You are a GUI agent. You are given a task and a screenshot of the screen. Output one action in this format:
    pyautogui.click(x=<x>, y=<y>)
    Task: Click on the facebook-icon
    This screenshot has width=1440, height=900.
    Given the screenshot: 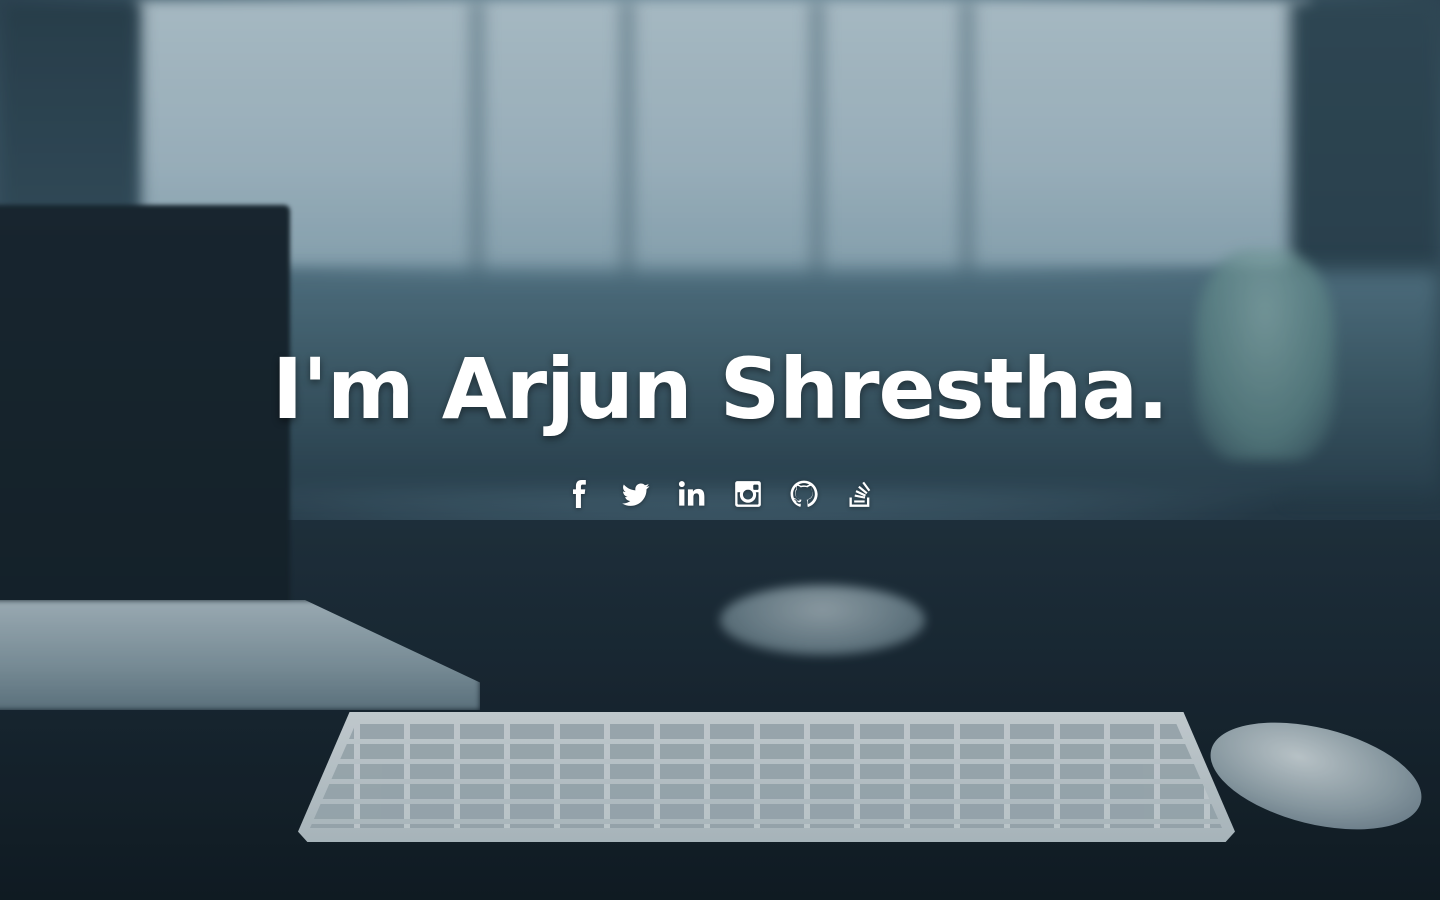 What is the action you would take?
    pyautogui.click(x=579, y=494)
    